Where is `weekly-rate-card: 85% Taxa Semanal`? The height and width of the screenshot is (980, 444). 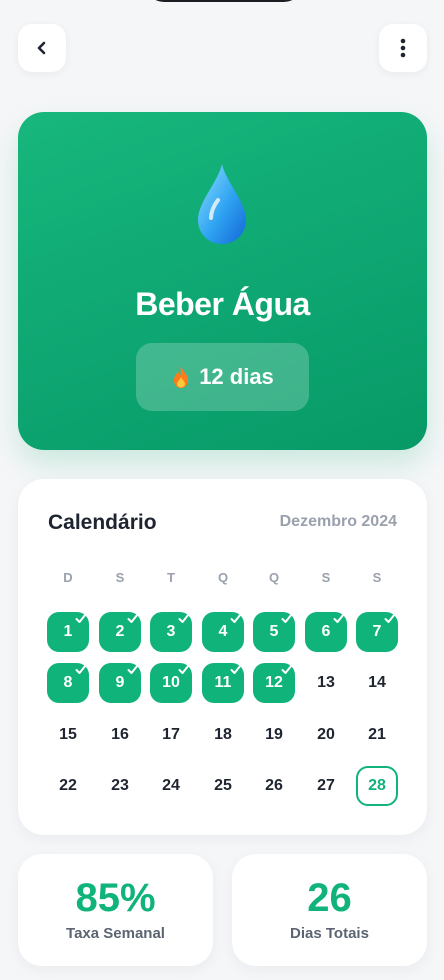
weekly-rate-card: 85% Taxa Semanal is located at coordinates (115, 910).